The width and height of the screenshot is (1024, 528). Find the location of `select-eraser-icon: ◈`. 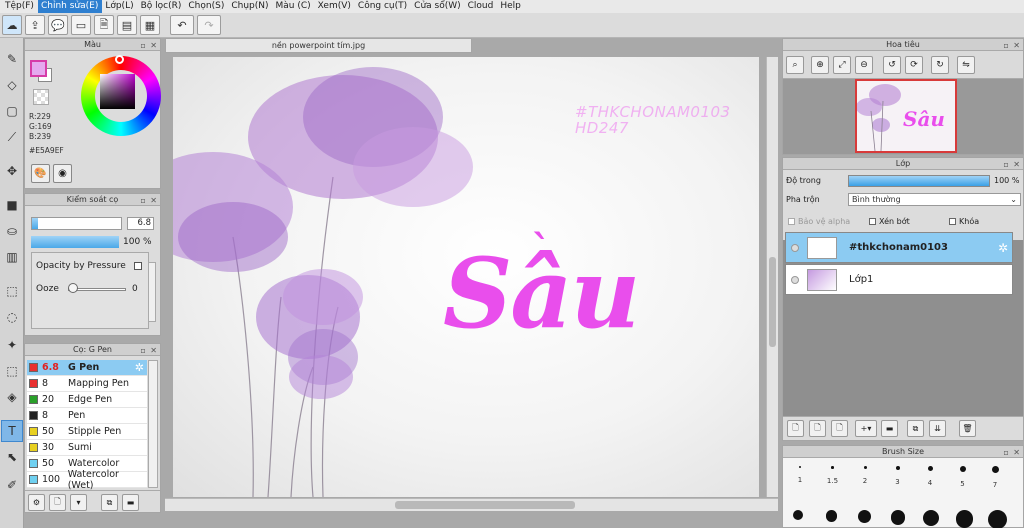

select-eraser-icon: ◈ is located at coordinates (12, 397).